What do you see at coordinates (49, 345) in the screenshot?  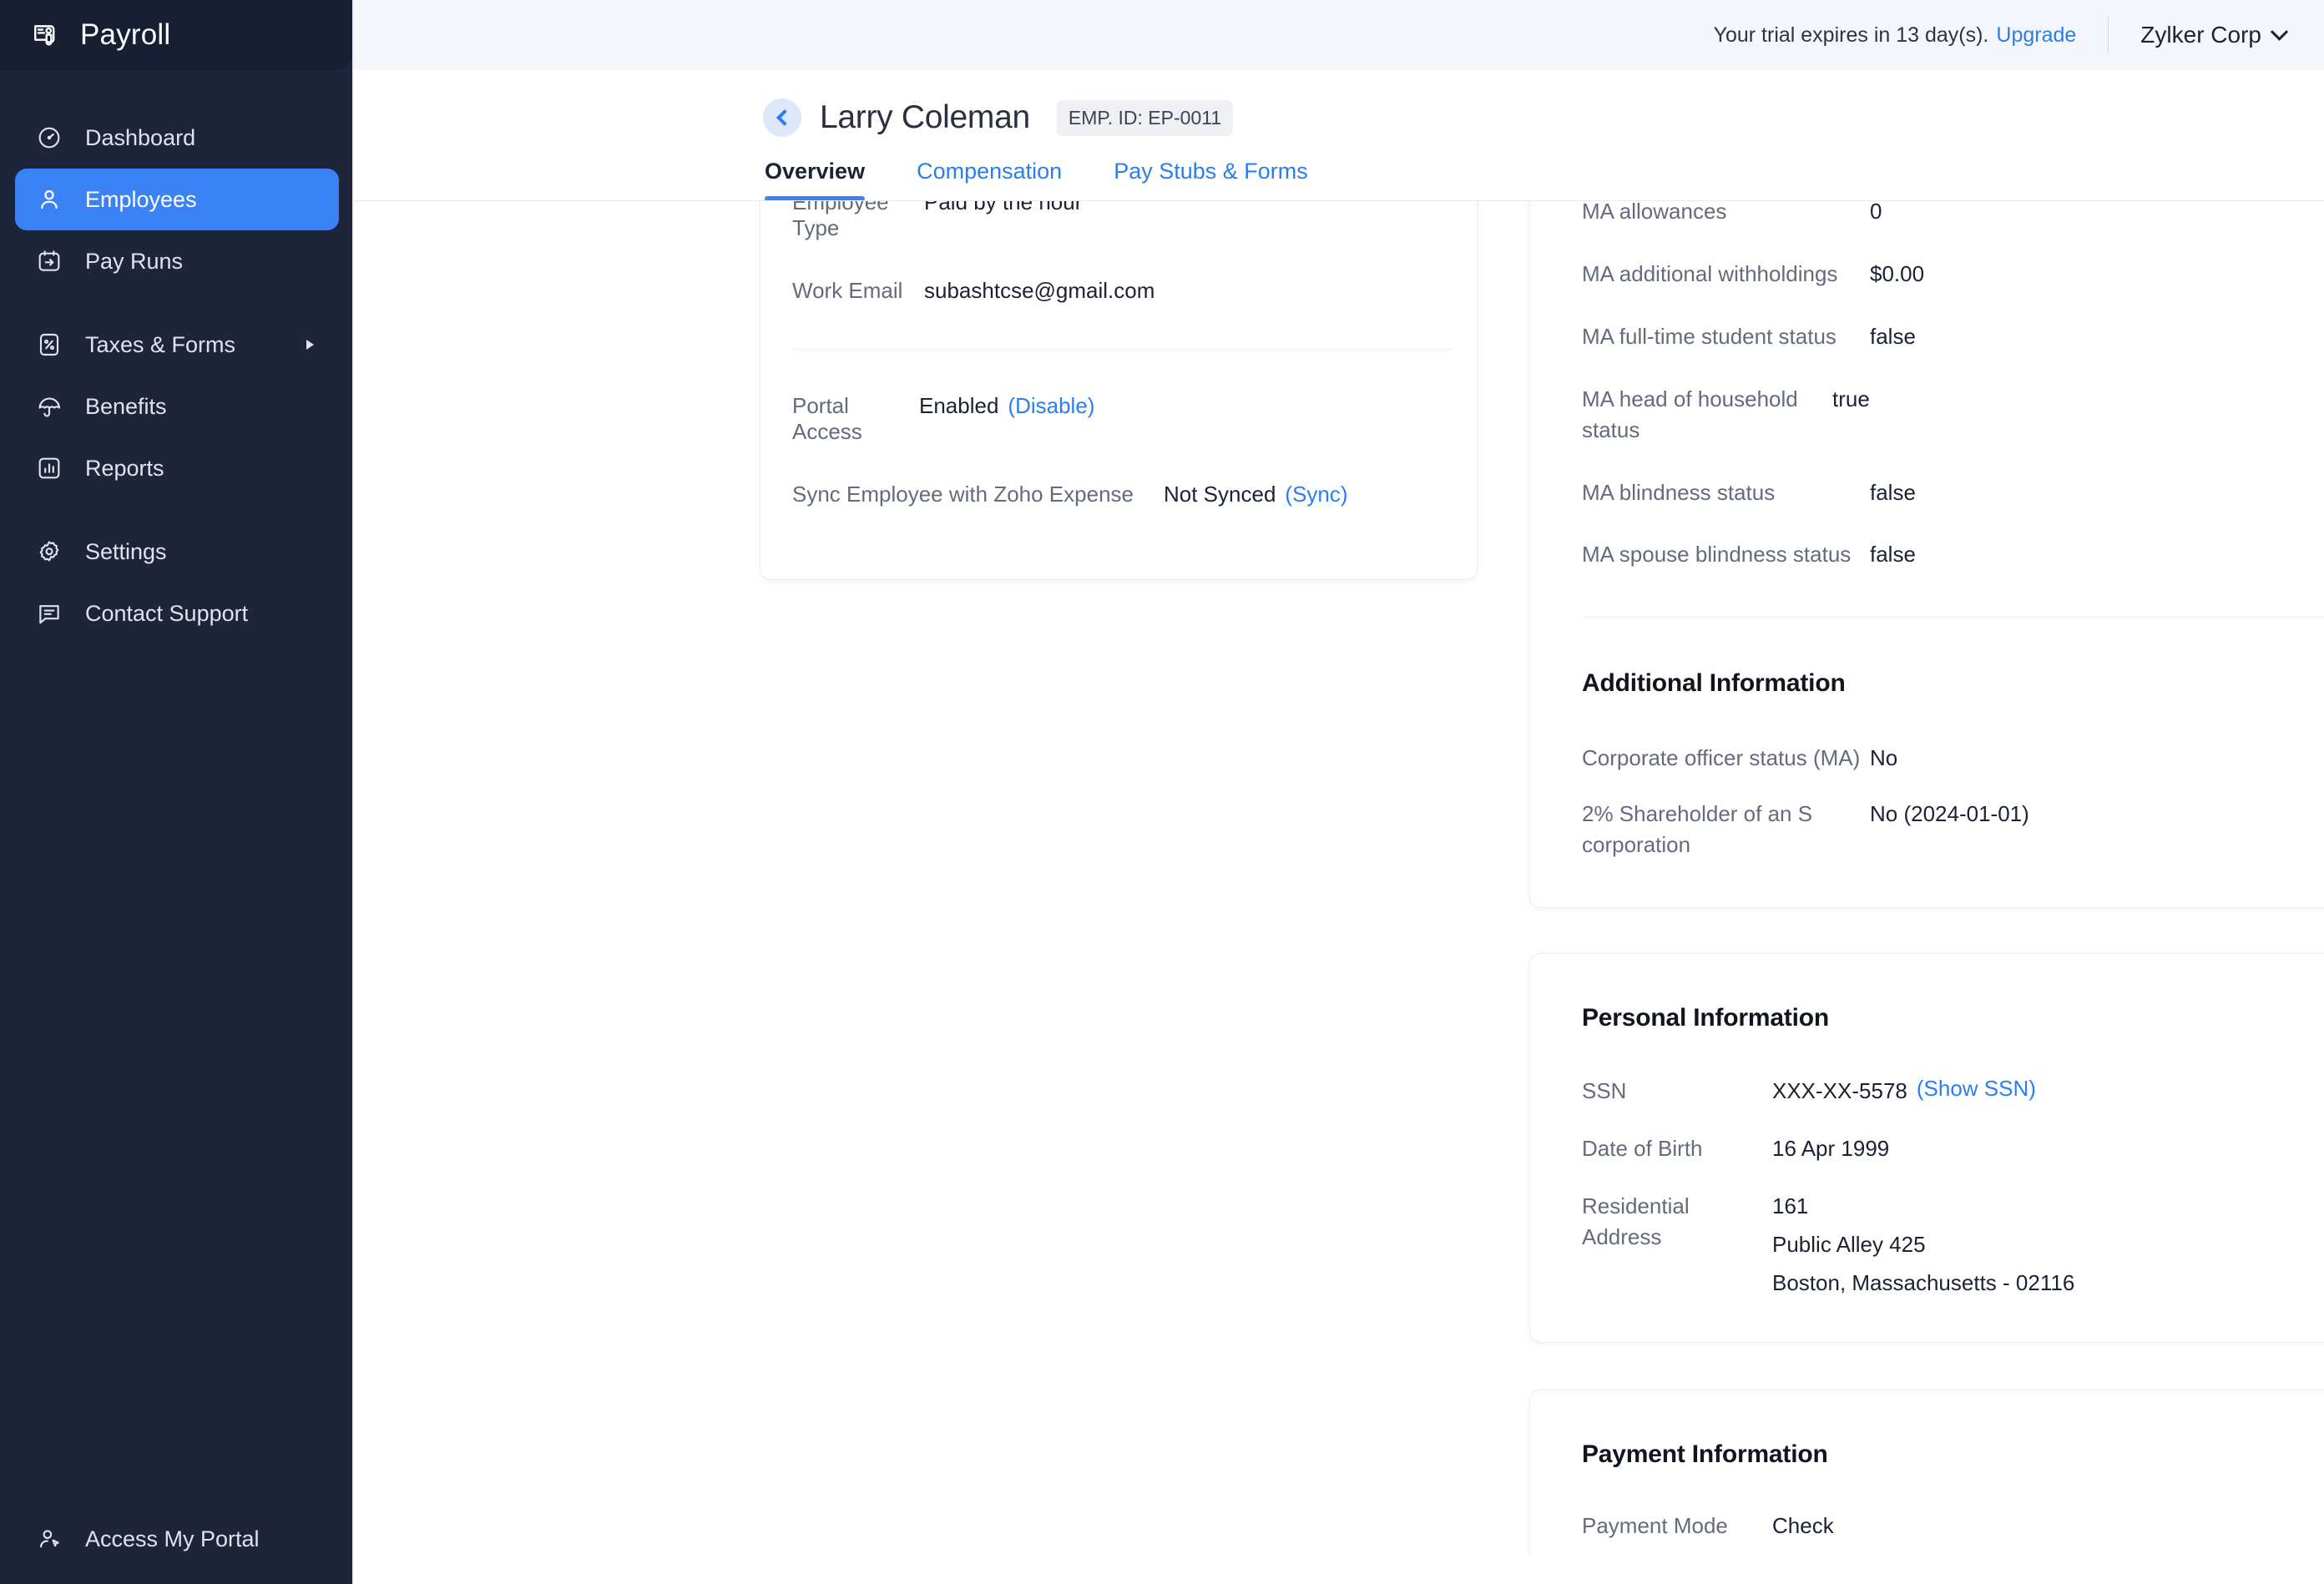 I see `tax-document-icon` at bounding box center [49, 345].